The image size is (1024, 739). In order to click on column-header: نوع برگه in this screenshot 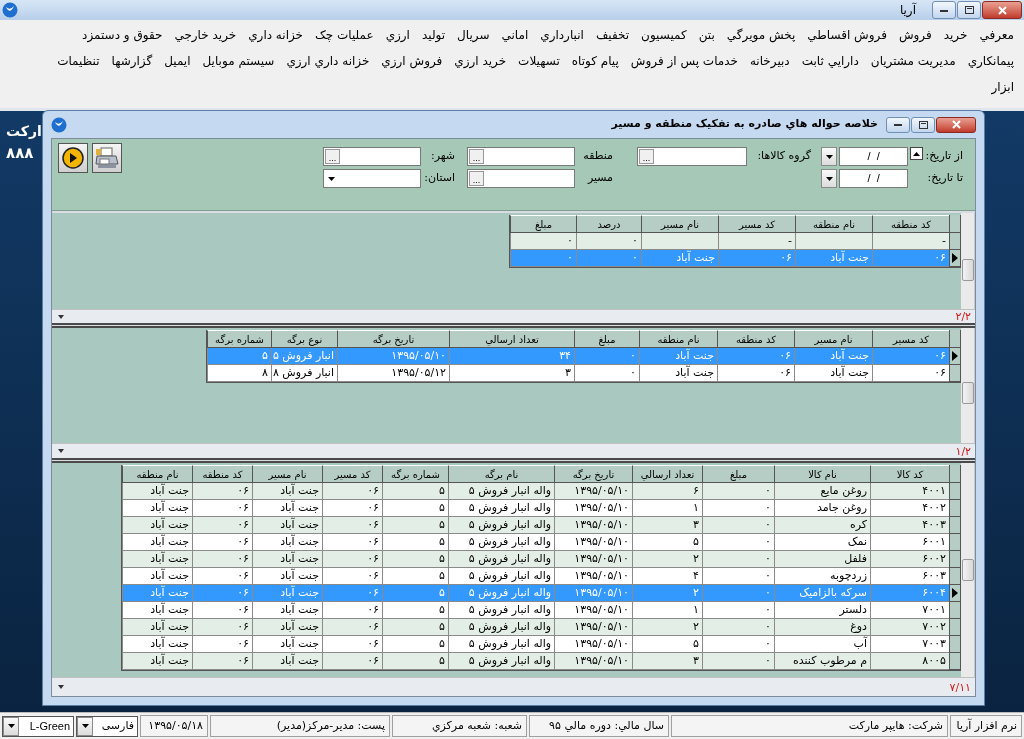, I will do `click(304, 339)`.